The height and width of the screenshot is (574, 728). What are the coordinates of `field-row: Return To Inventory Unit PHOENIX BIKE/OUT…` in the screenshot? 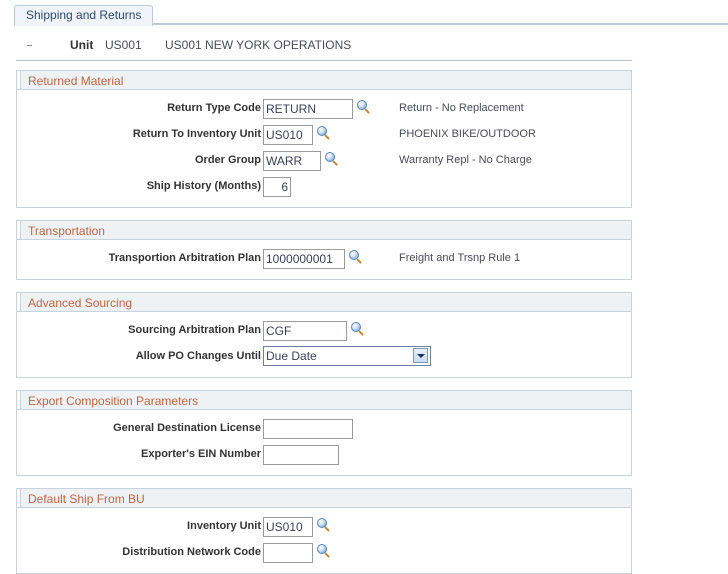 It's located at (324, 136).